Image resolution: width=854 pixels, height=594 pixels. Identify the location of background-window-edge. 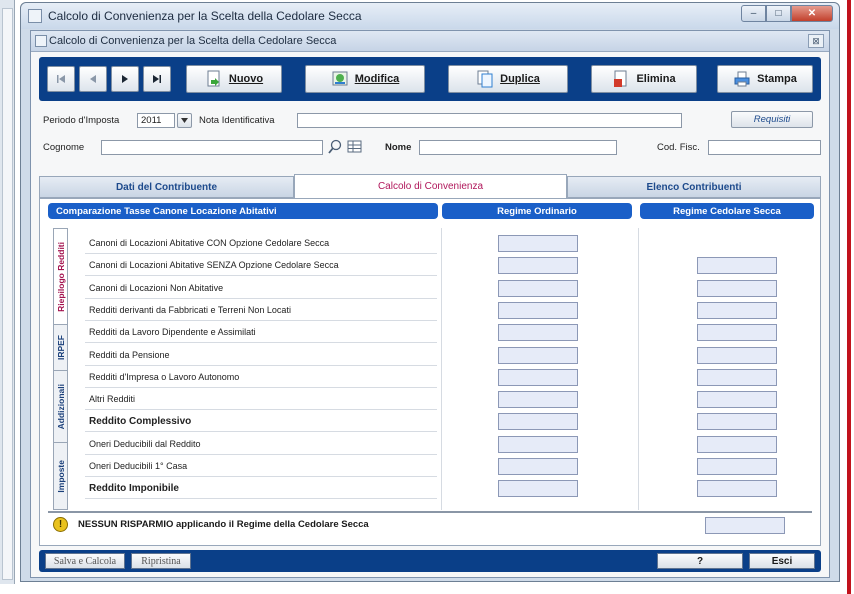
(7, 292).